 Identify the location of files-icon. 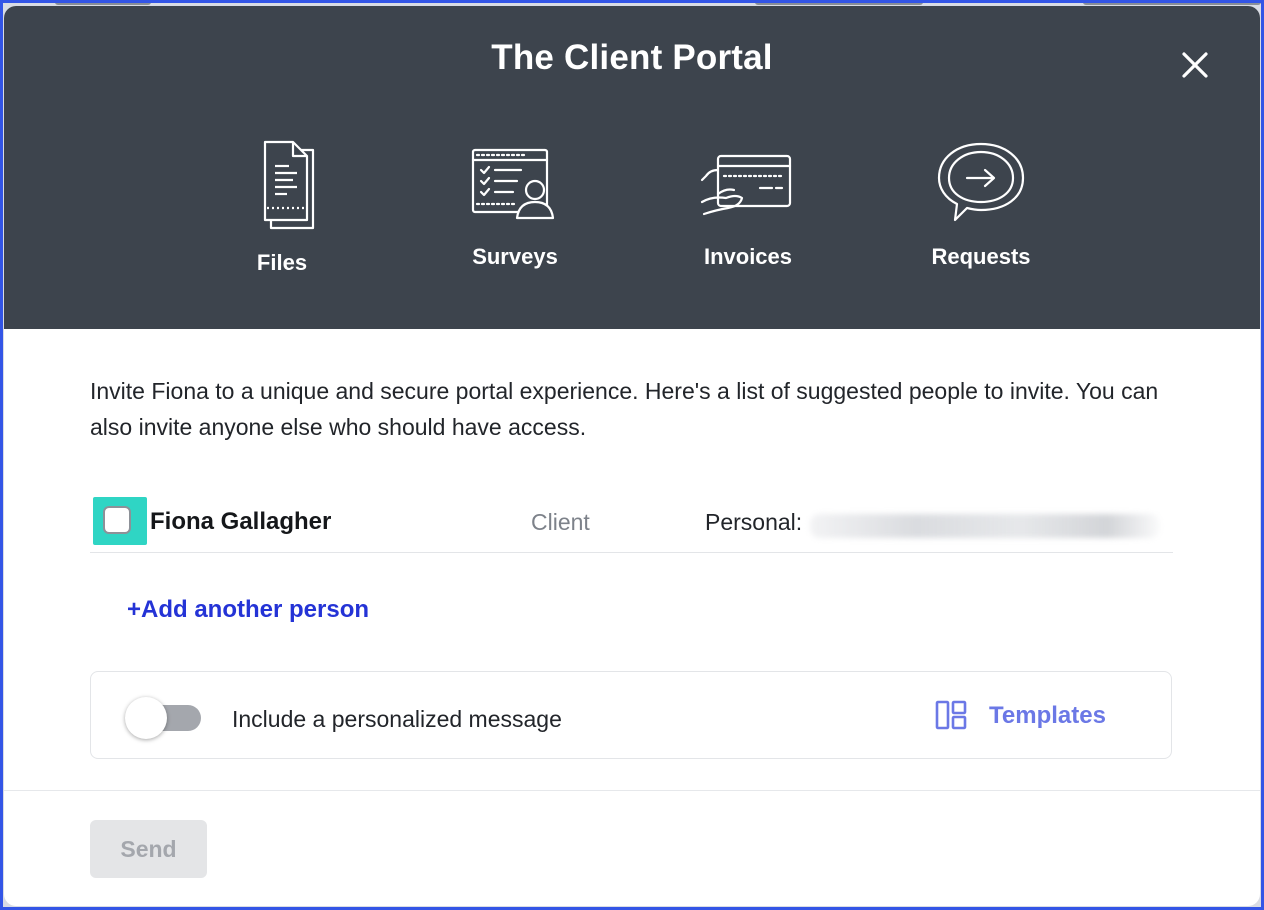
(289, 185).